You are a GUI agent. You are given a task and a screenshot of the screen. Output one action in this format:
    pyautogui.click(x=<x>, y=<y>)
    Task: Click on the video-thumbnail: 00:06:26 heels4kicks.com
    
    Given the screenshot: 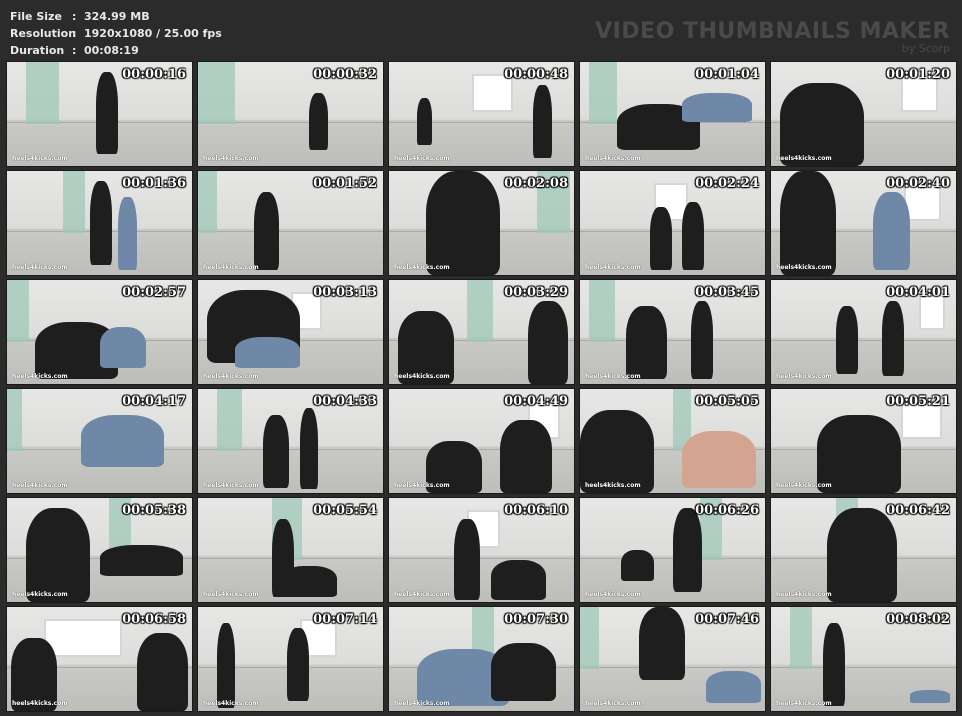 What is the action you would take?
    pyautogui.click(x=672, y=550)
    